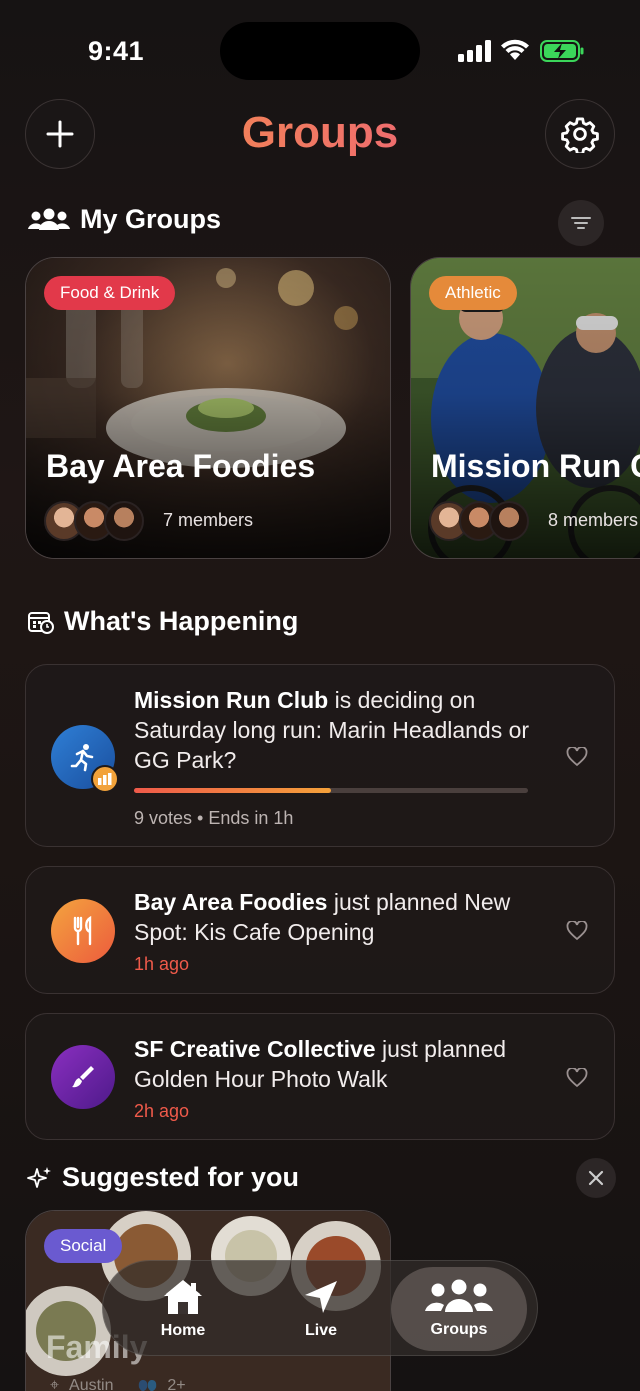  I want to click on tab-groups: Groups, so click(459, 1309).